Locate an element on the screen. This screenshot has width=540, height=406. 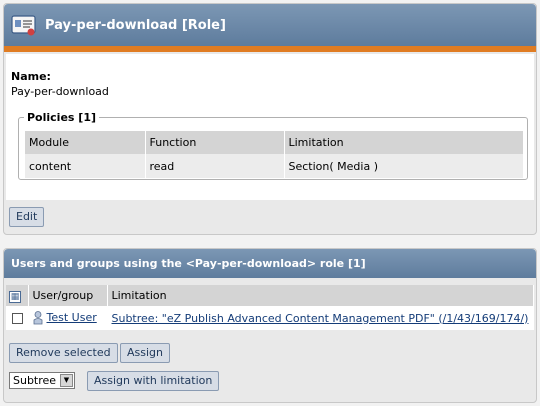
user-cell: Test User is located at coordinates (68, 318).